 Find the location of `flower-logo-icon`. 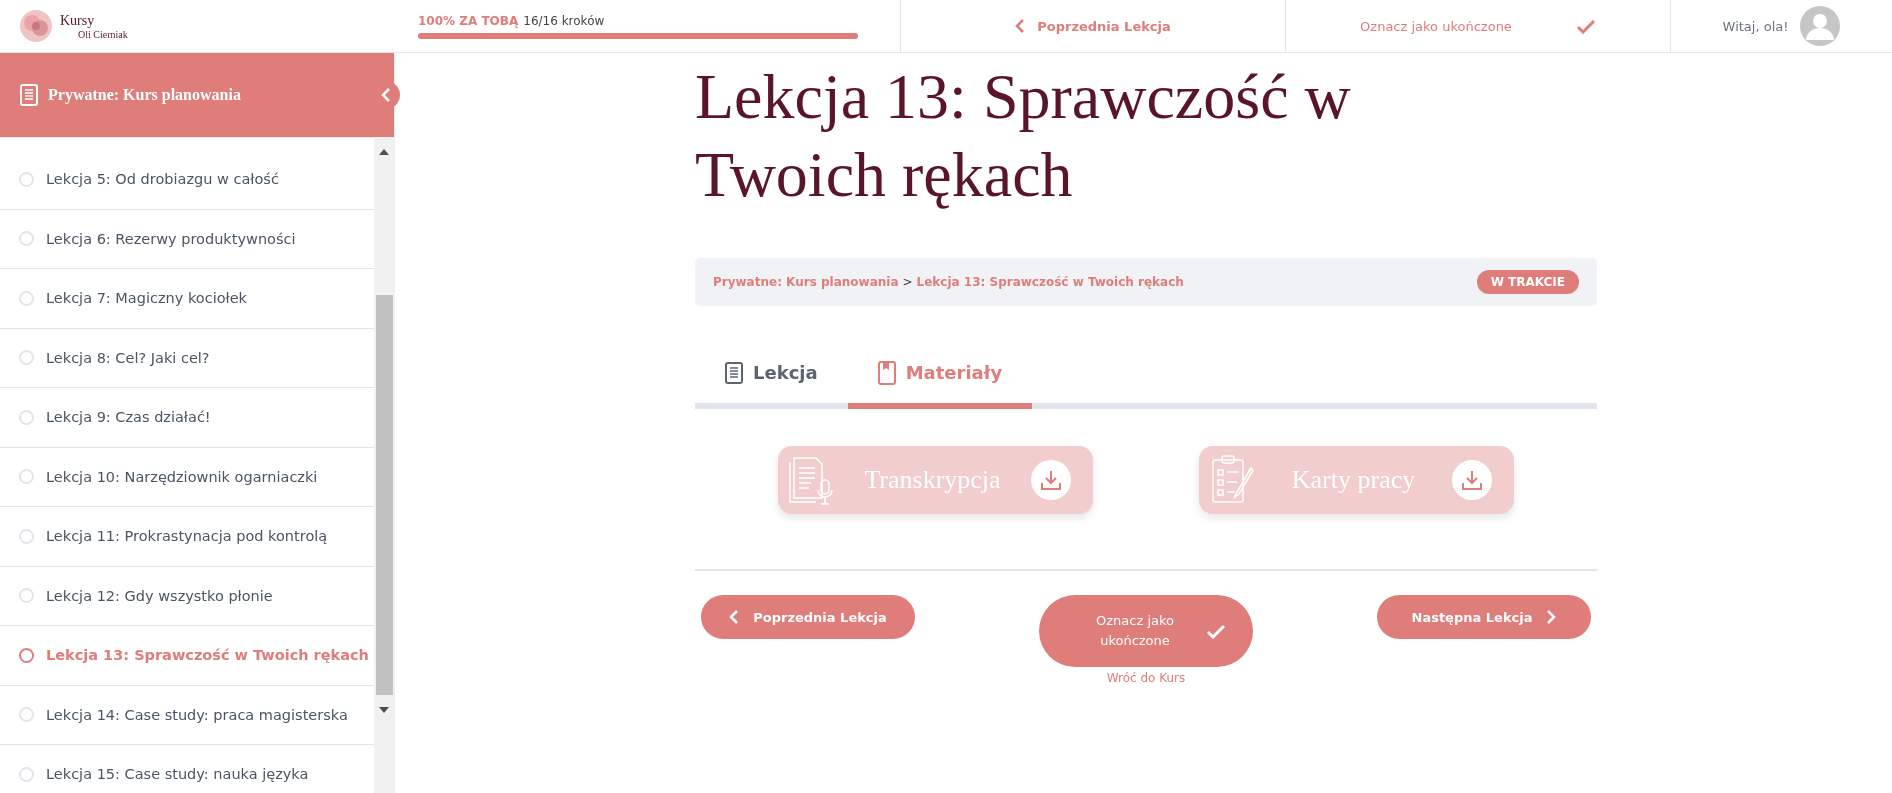

flower-logo-icon is located at coordinates (36, 26).